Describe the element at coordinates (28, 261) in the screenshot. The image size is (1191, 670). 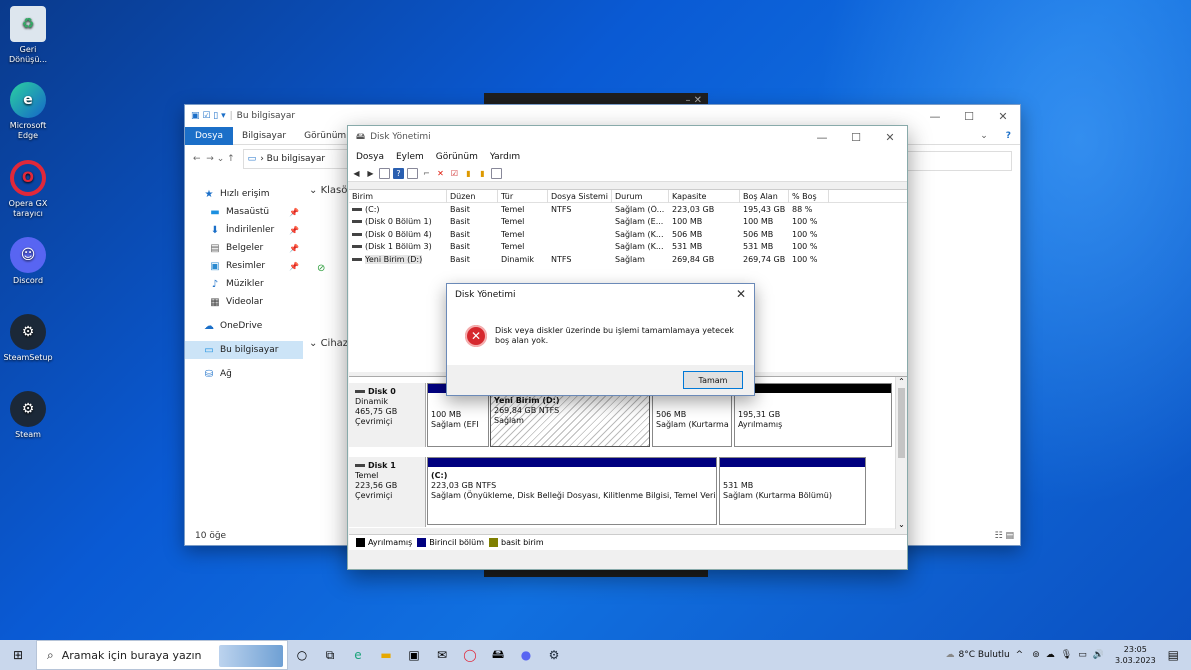
I see `discord-desktop-icon: ☺ Discord` at that location.